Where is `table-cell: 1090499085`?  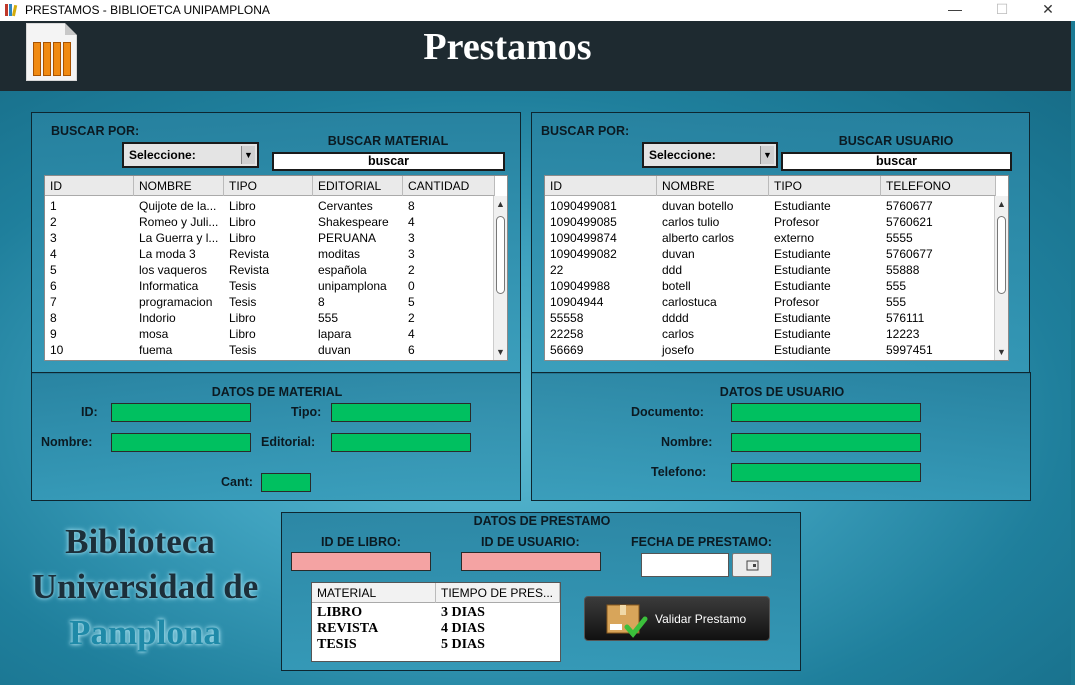
table-cell: 1090499085 is located at coordinates (583, 222).